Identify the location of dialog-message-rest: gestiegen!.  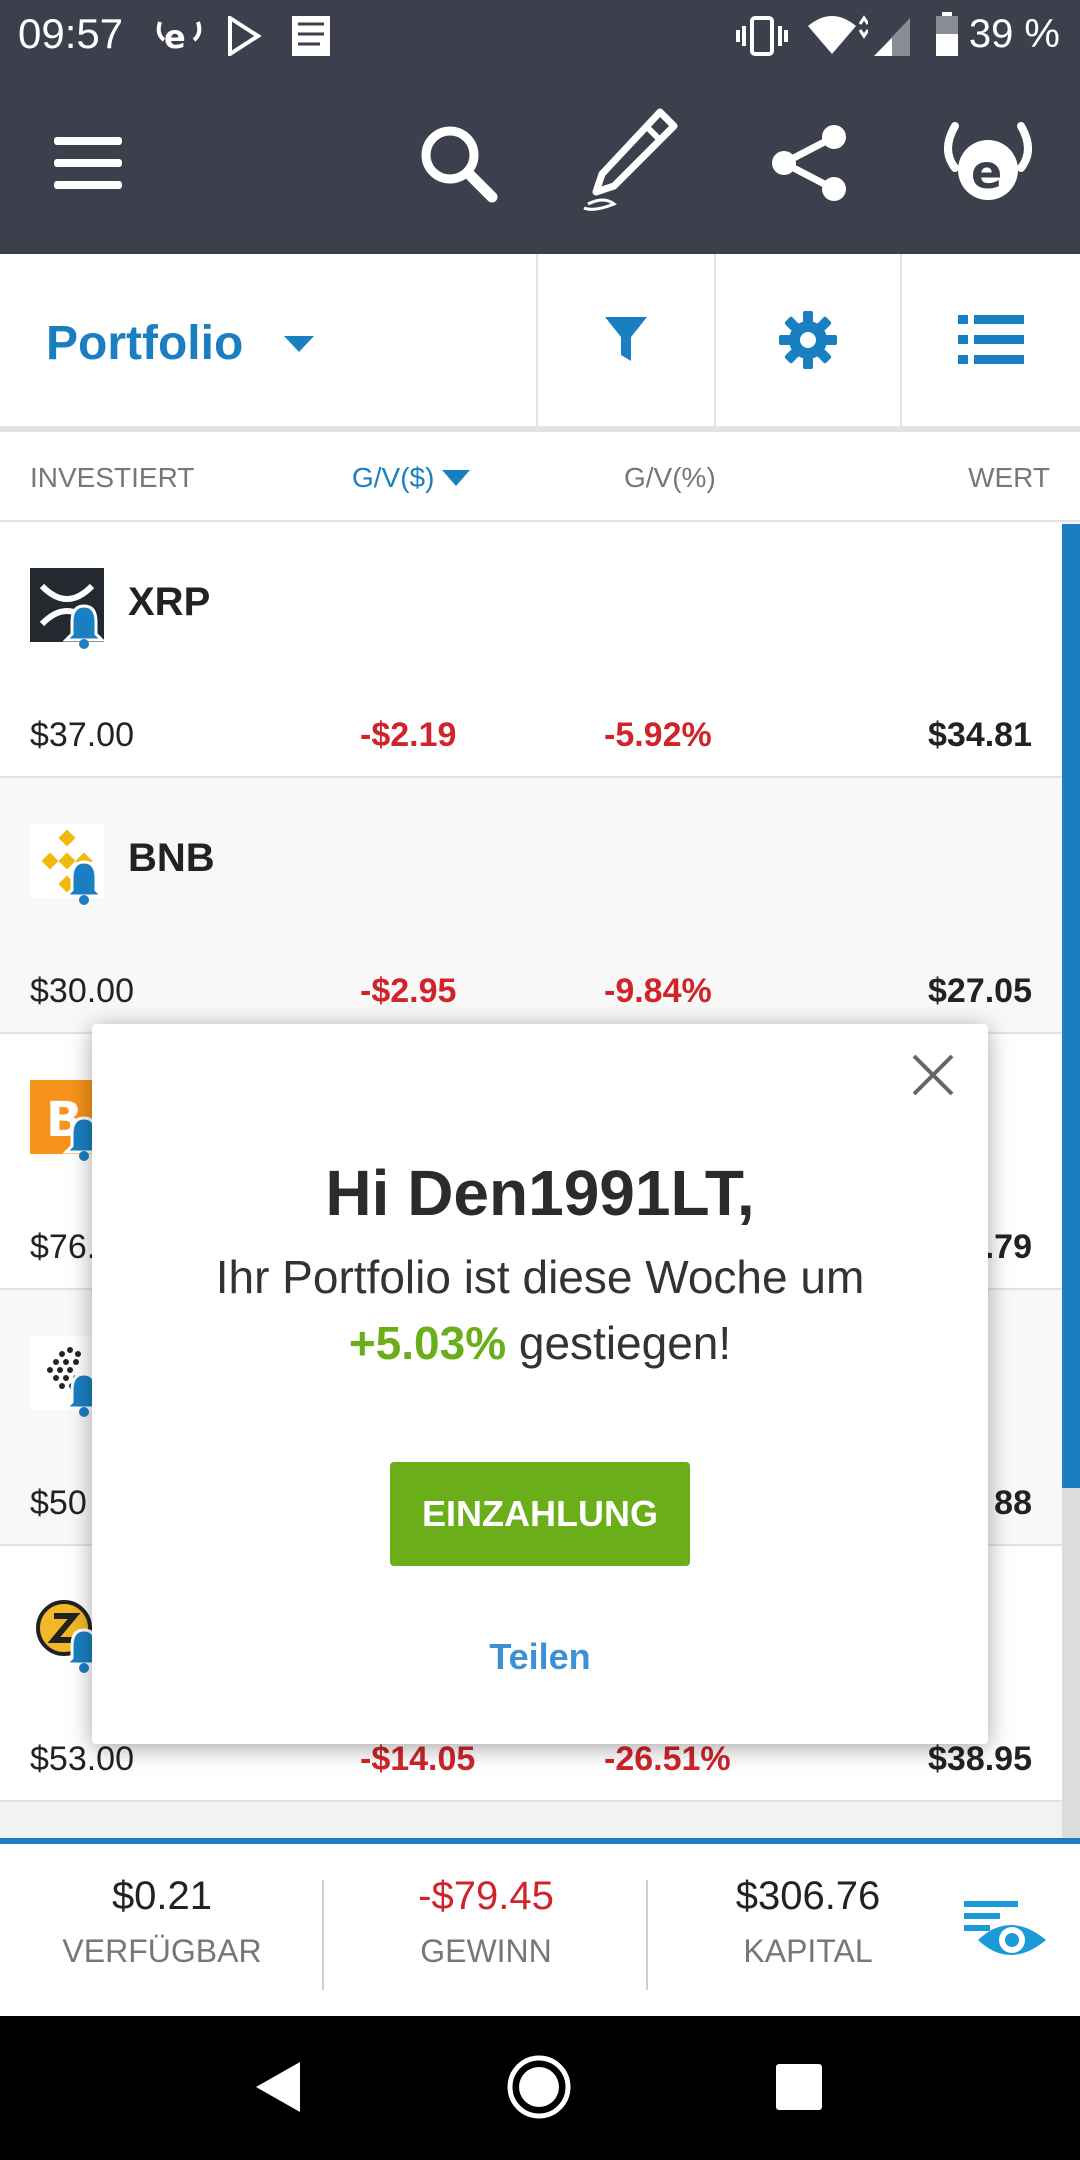
(619, 1343).